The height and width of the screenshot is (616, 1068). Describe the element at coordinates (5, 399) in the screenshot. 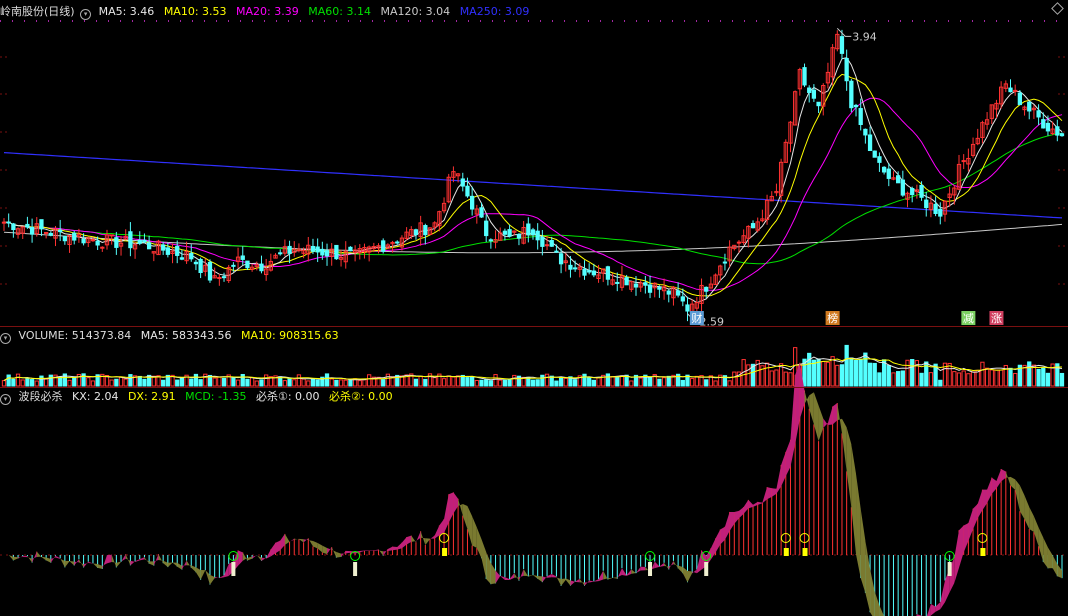

I see `indicator-collapse-icon: ▾` at that location.